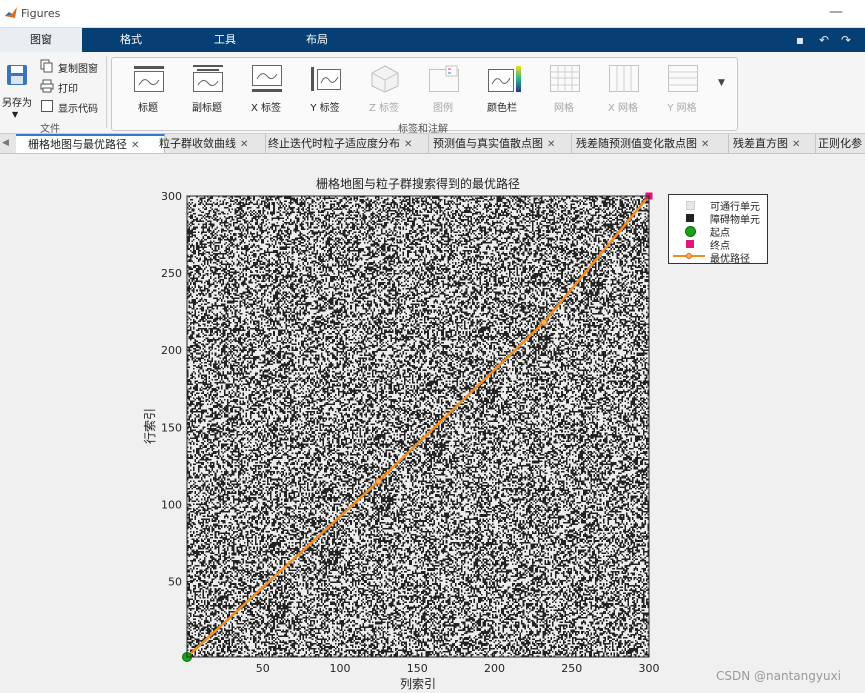 This screenshot has width=865, height=693. I want to click on xlabel-button: X 标签, so click(266, 88).